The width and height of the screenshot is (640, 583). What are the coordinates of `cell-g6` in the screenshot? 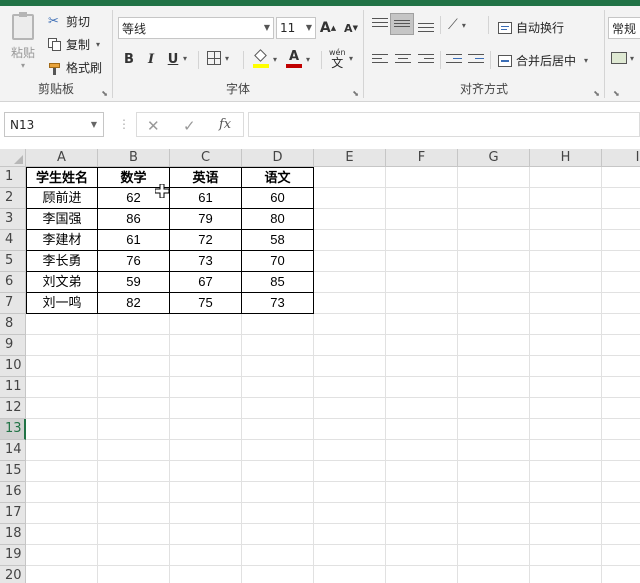 It's located at (494, 282).